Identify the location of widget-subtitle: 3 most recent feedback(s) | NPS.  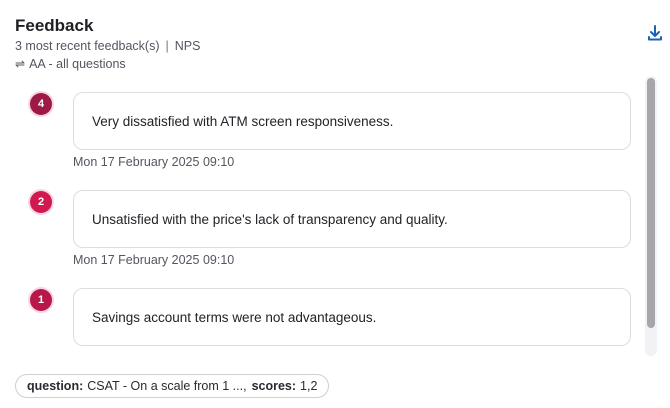
(107, 46).